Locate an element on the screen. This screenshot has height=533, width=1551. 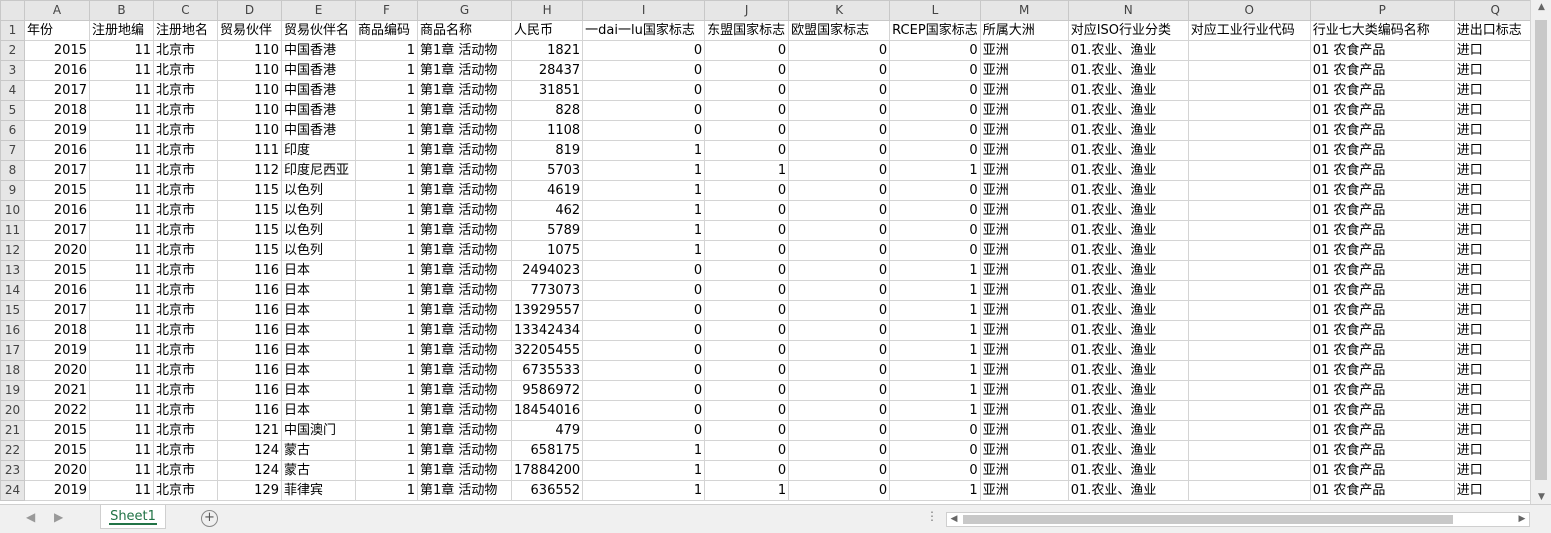
cell: 注册地名 is located at coordinates (185, 30).